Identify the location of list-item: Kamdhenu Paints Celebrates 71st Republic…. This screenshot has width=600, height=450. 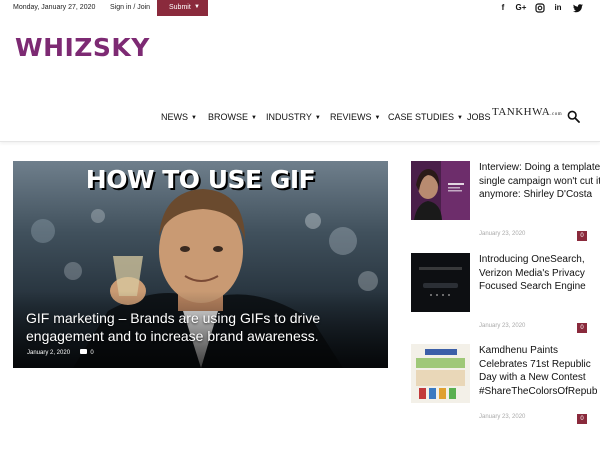
(505, 387).